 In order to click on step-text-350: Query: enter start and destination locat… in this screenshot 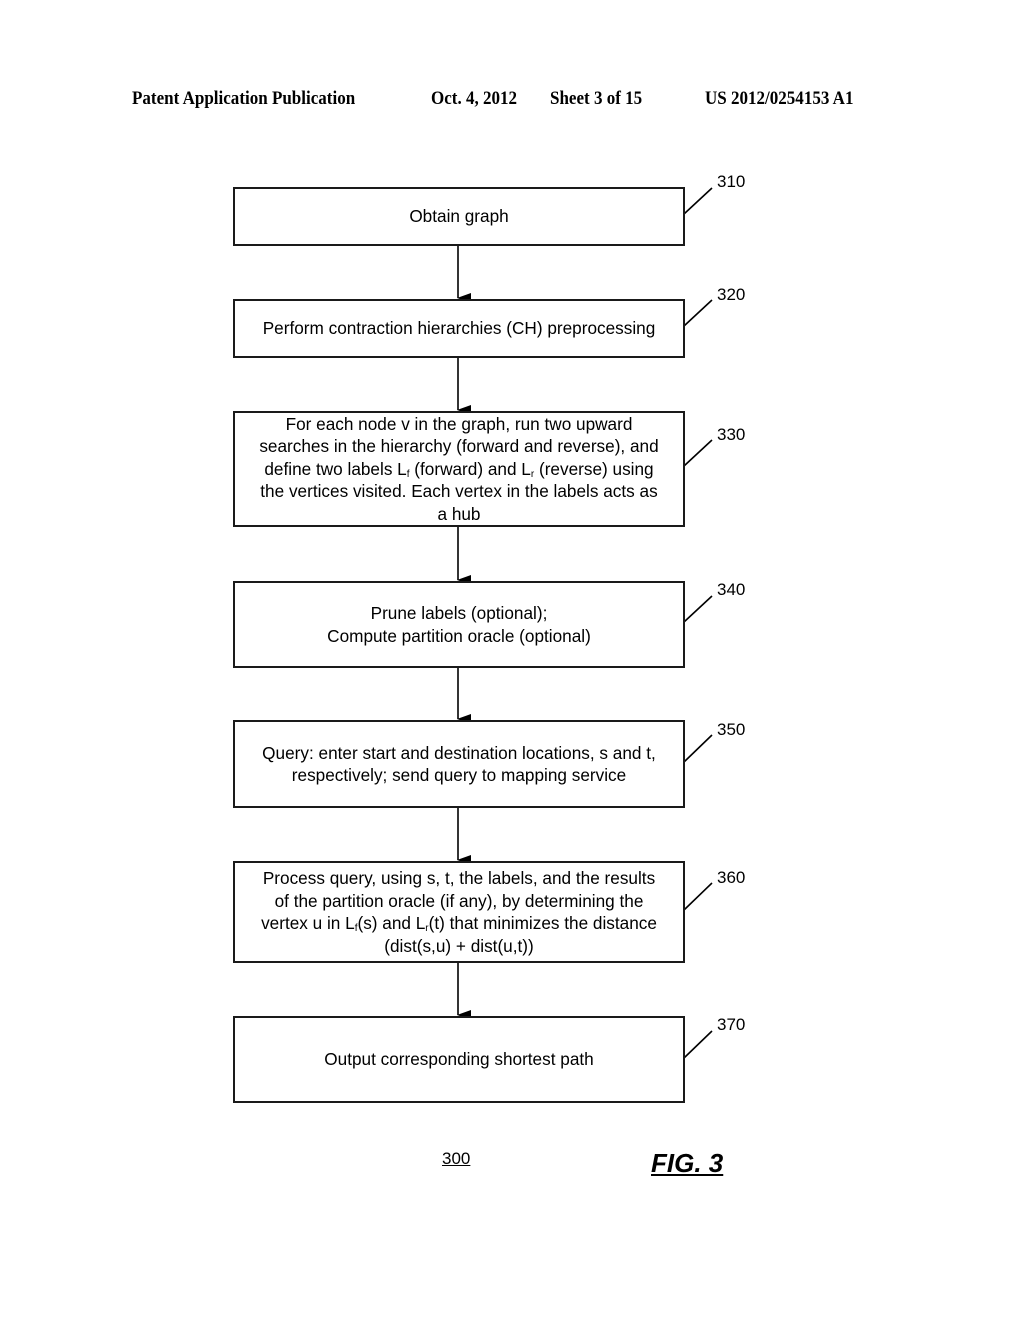, I will do `click(459, 764)`.